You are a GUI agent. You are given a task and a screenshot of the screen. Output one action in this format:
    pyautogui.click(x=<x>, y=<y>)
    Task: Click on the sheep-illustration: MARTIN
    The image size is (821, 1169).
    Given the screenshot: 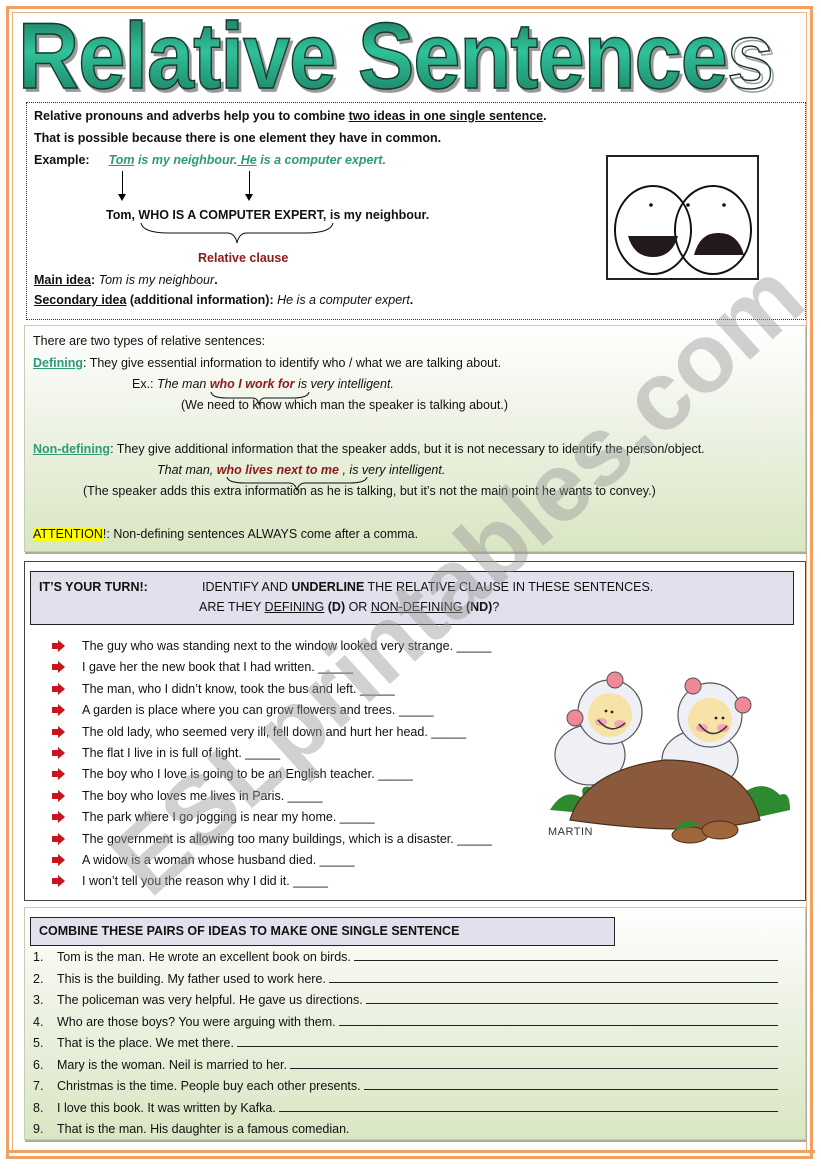 What is the action you would take?
    pyautogui.click(x=670, y=752)
    